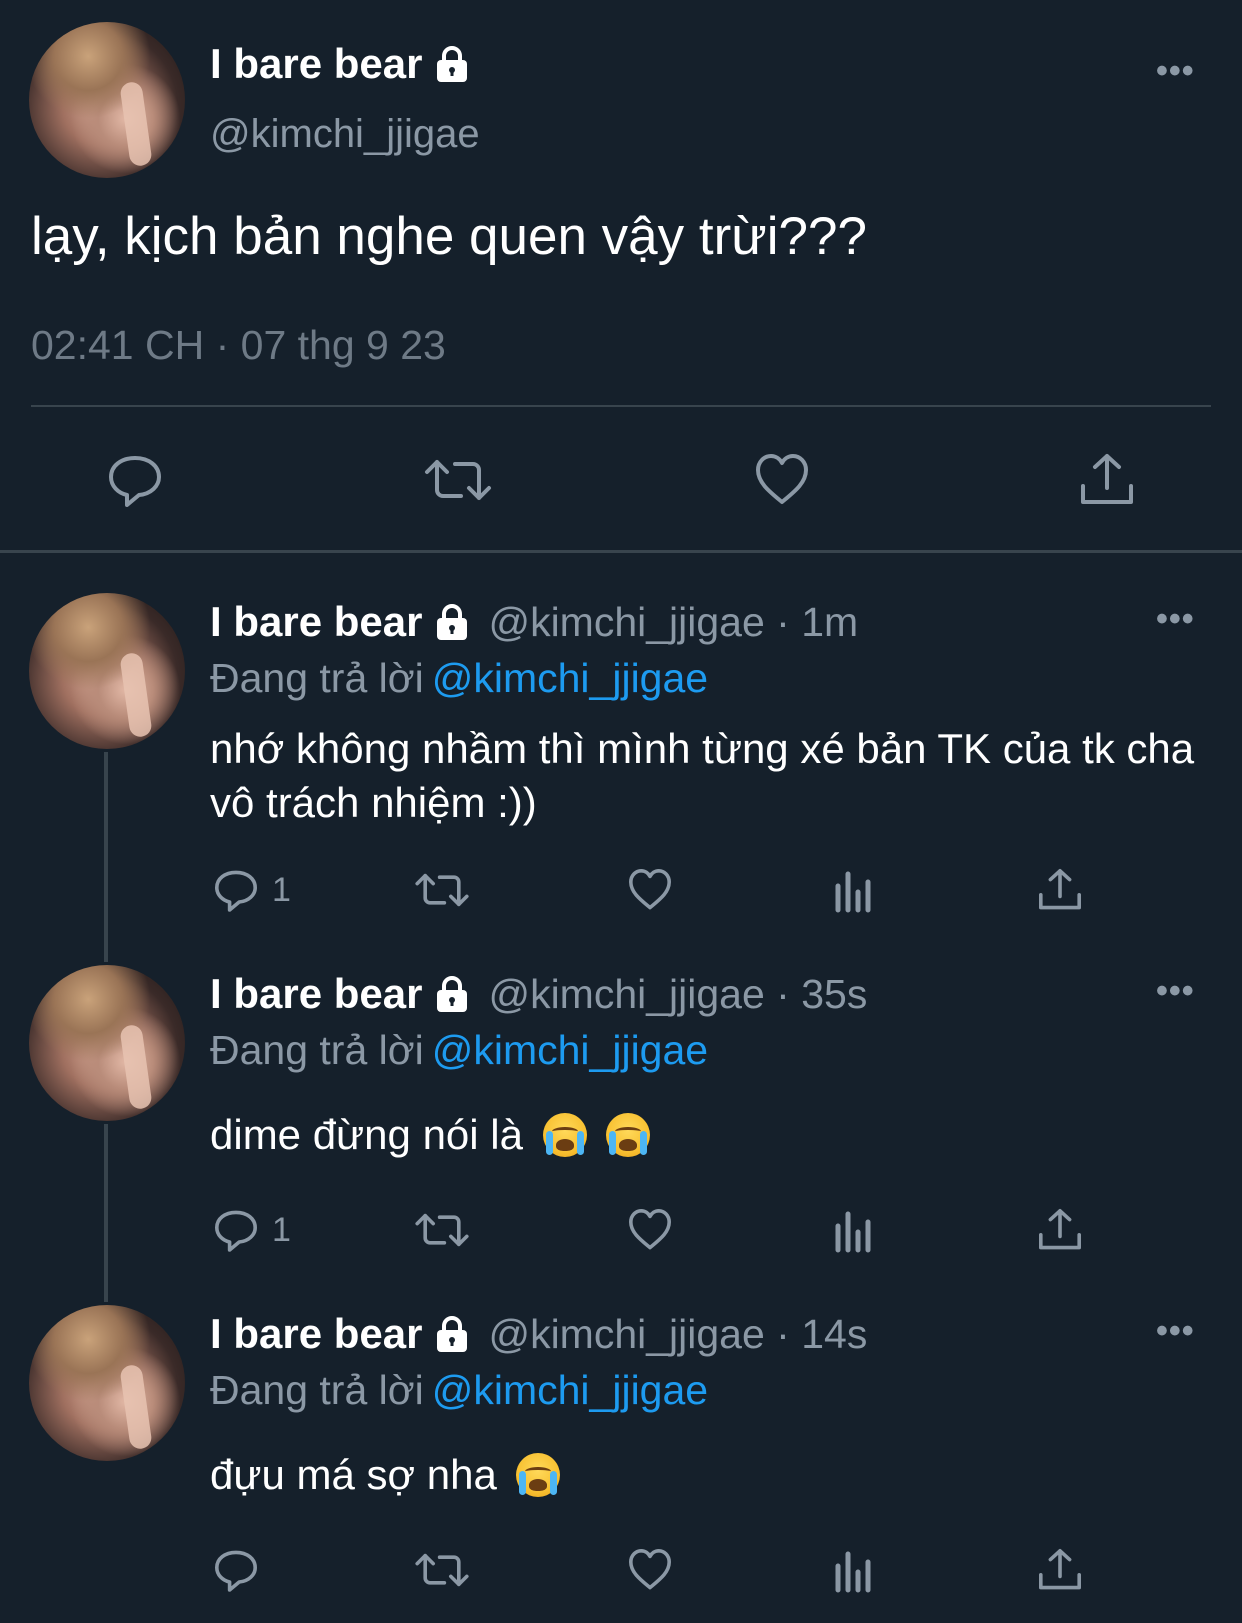 The width and height of the screenshot is (1242, 1623). I want to click on reply-text: dime đừng nói là, so click(366, 1134).